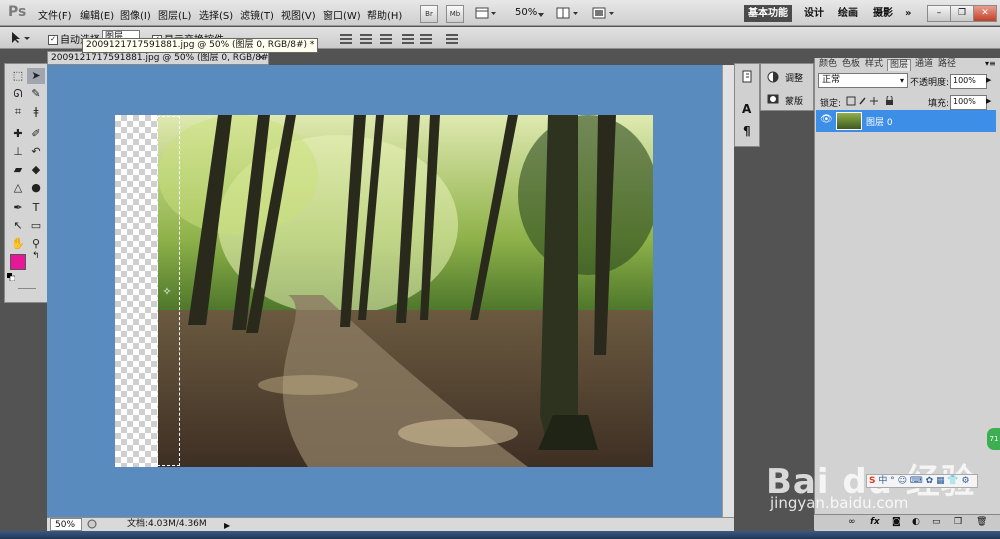 This screenshot has height=539, width=1000. I want to click on align-left-icon, so click(408, 38).